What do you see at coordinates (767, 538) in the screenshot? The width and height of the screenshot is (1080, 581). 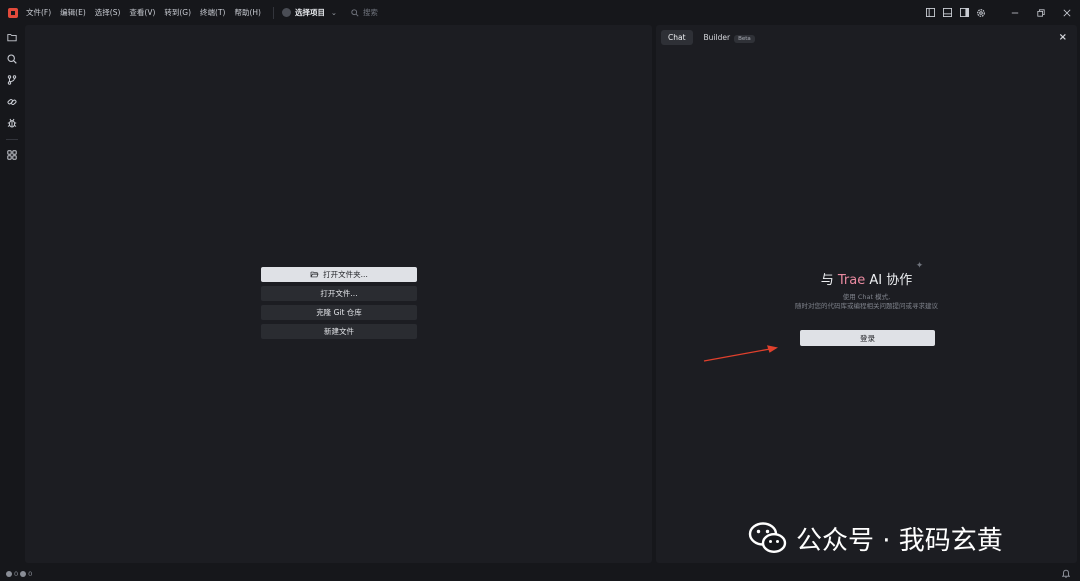 I see `wechat-icon` at bounding box center [767, 538].